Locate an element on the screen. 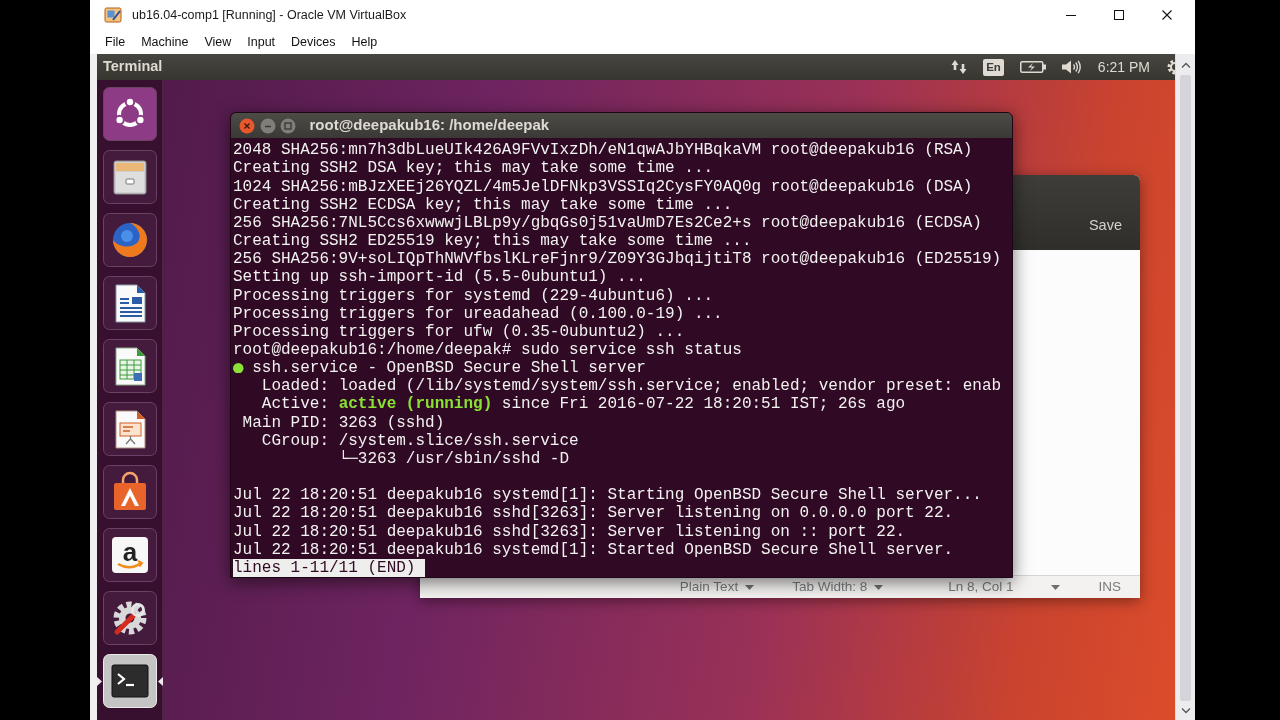 This screenshot has height=720, width=1280. menu-item: Devices is located at coordinates (313, 42).